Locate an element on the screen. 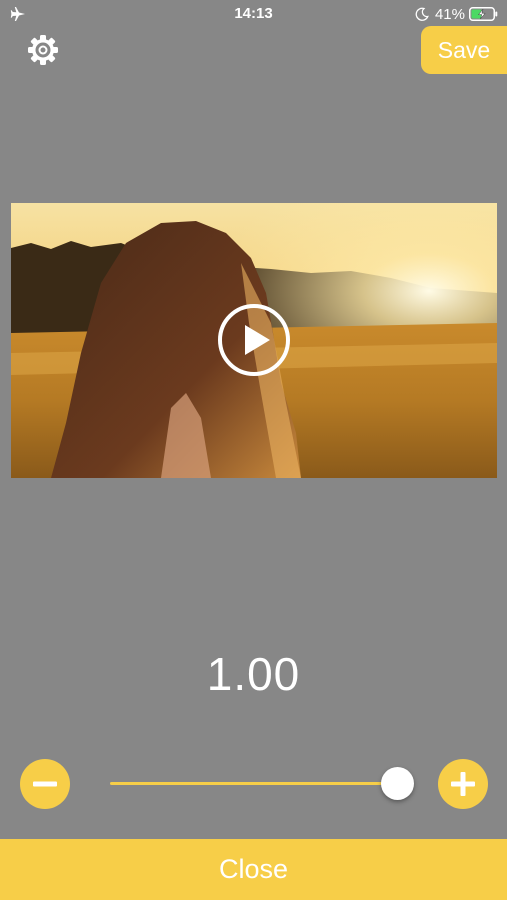  battery-percent: 41% is located at coordinates (449, 14).